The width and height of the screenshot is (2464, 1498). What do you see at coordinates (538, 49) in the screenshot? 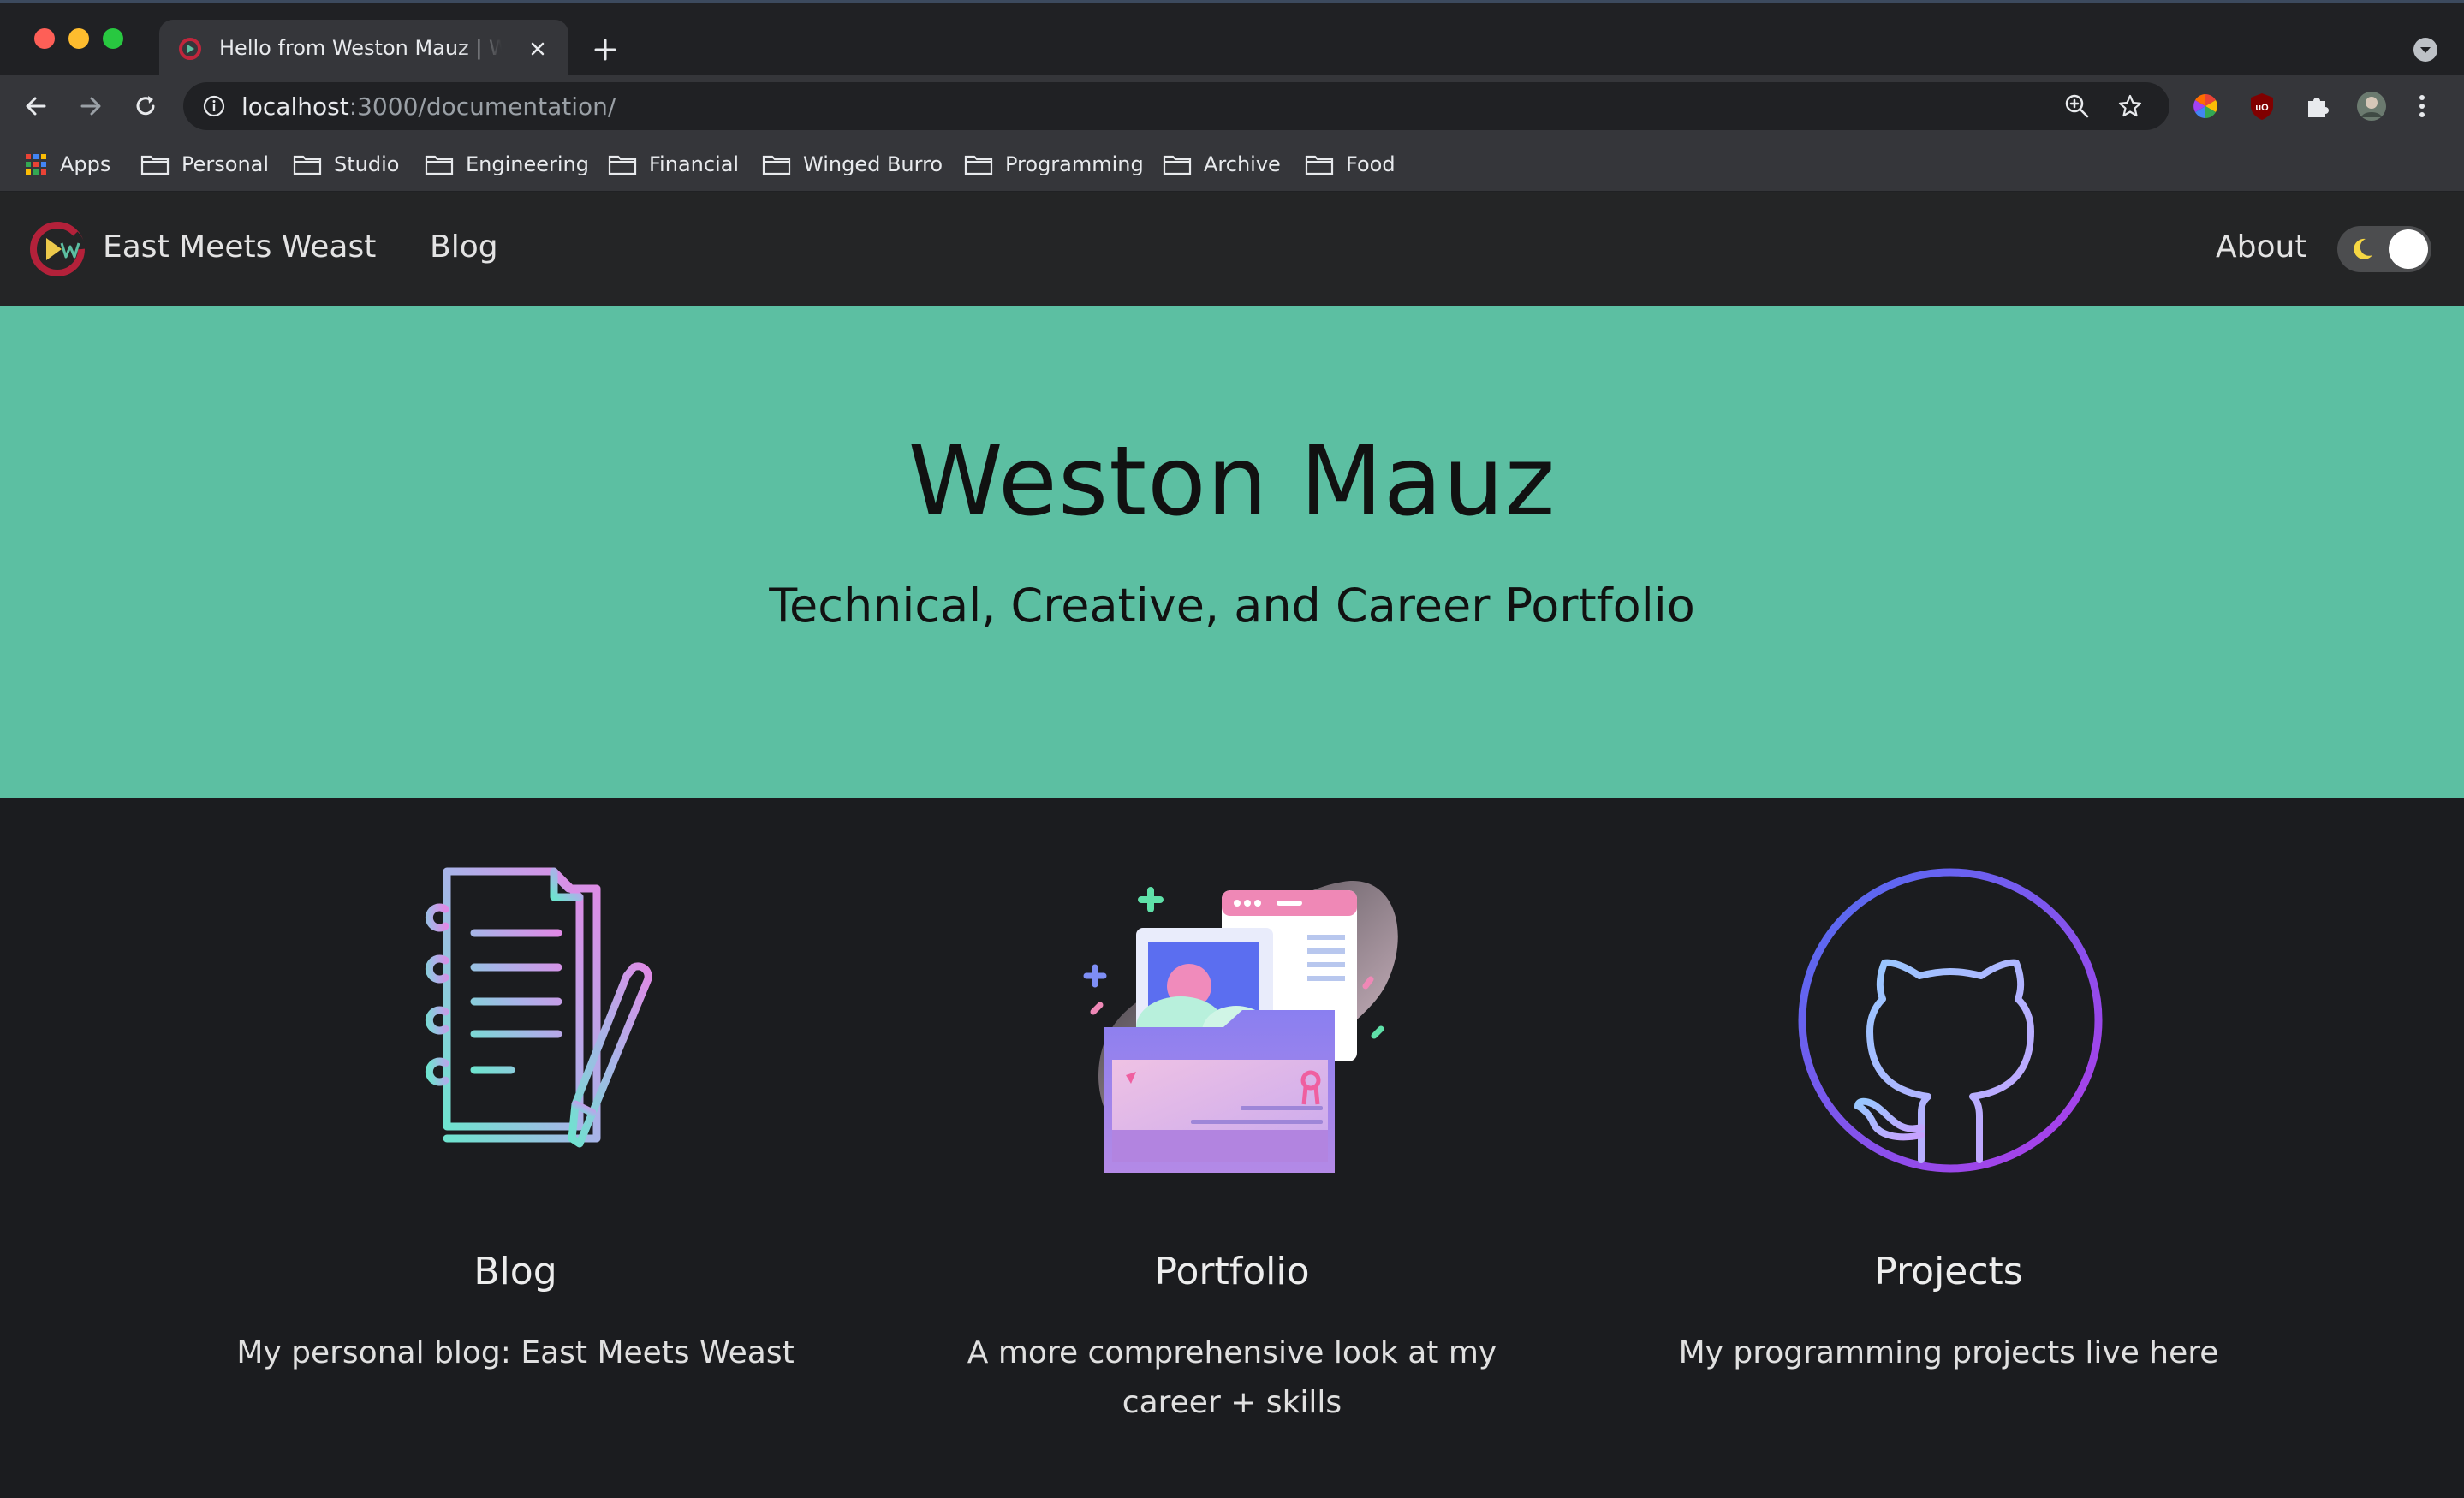
I see `close-tab-icon` at bounding box center [538, 49].